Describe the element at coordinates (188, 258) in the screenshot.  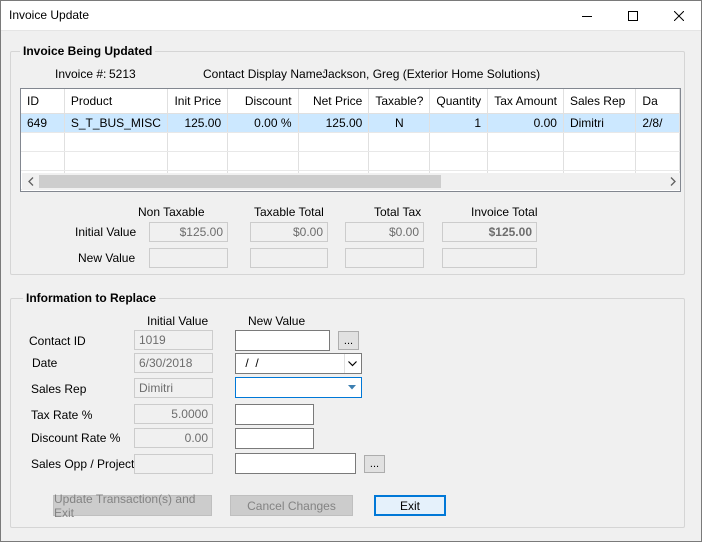
I see `new-non-taxable-field` at that location.